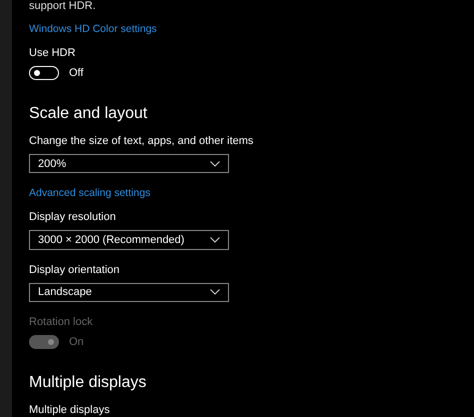 The image size is (474, 417). What do you see at coordinates (111, 240) in the screenshot?
I see `dropdown-value: 3000 × 2000 (Recommended)` at bounding box center [111, 240].